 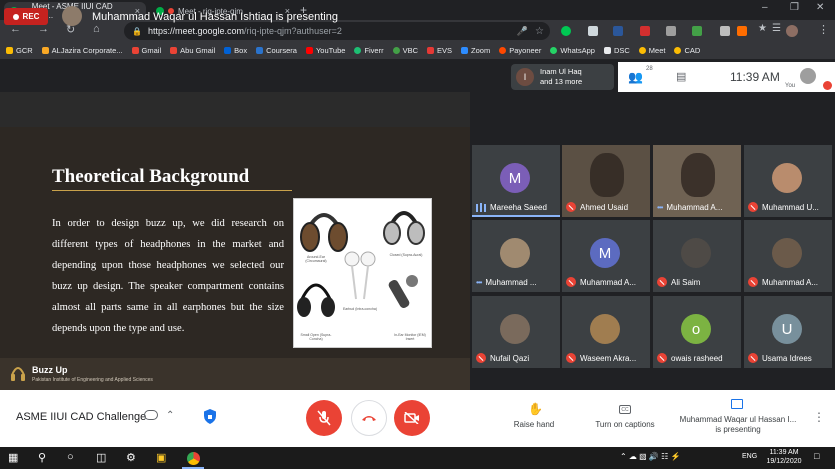 What do you see at coordinates (516, 332) in the screenshot?
I see `participant-tile: Nufail Qazi` at bounding box center [516, 332].